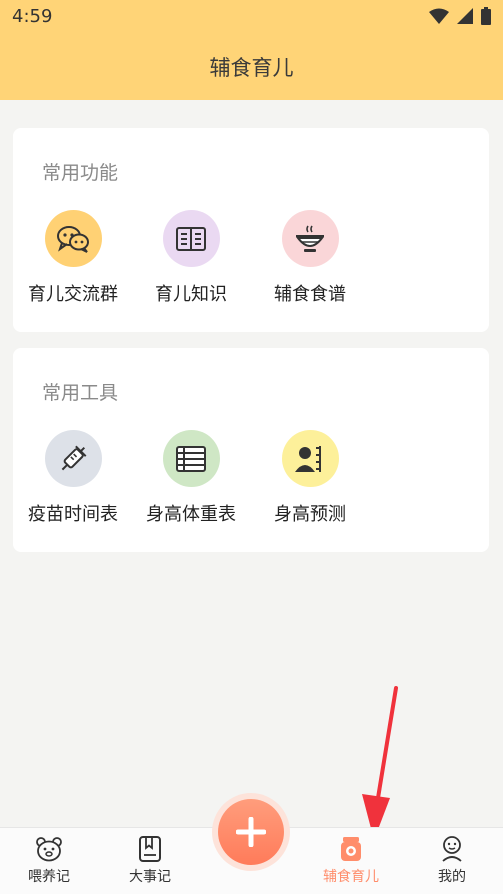  I want to click on parenting-knowledge-item: 育儿知识, so click(191, 258).